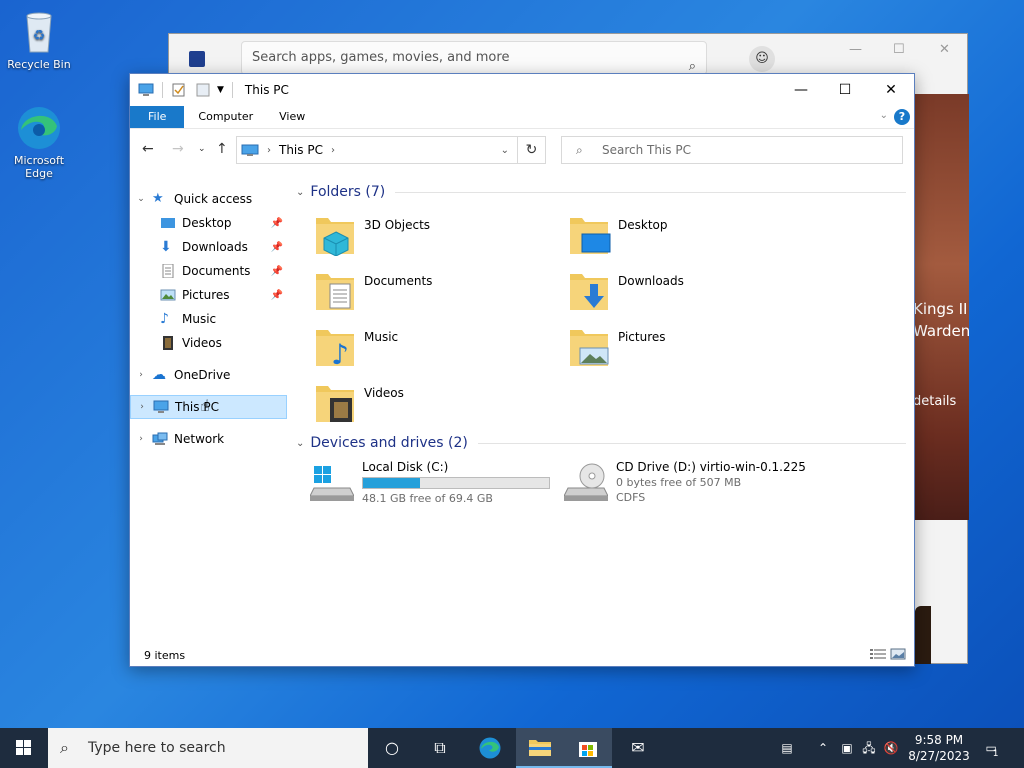 The height and width of the screenshot is (768, 1024). What do you see at coordinates (377, 150) in the screenshot?
I see `address-bar: › This PC › ⌄` at bounding box center [377, 150].